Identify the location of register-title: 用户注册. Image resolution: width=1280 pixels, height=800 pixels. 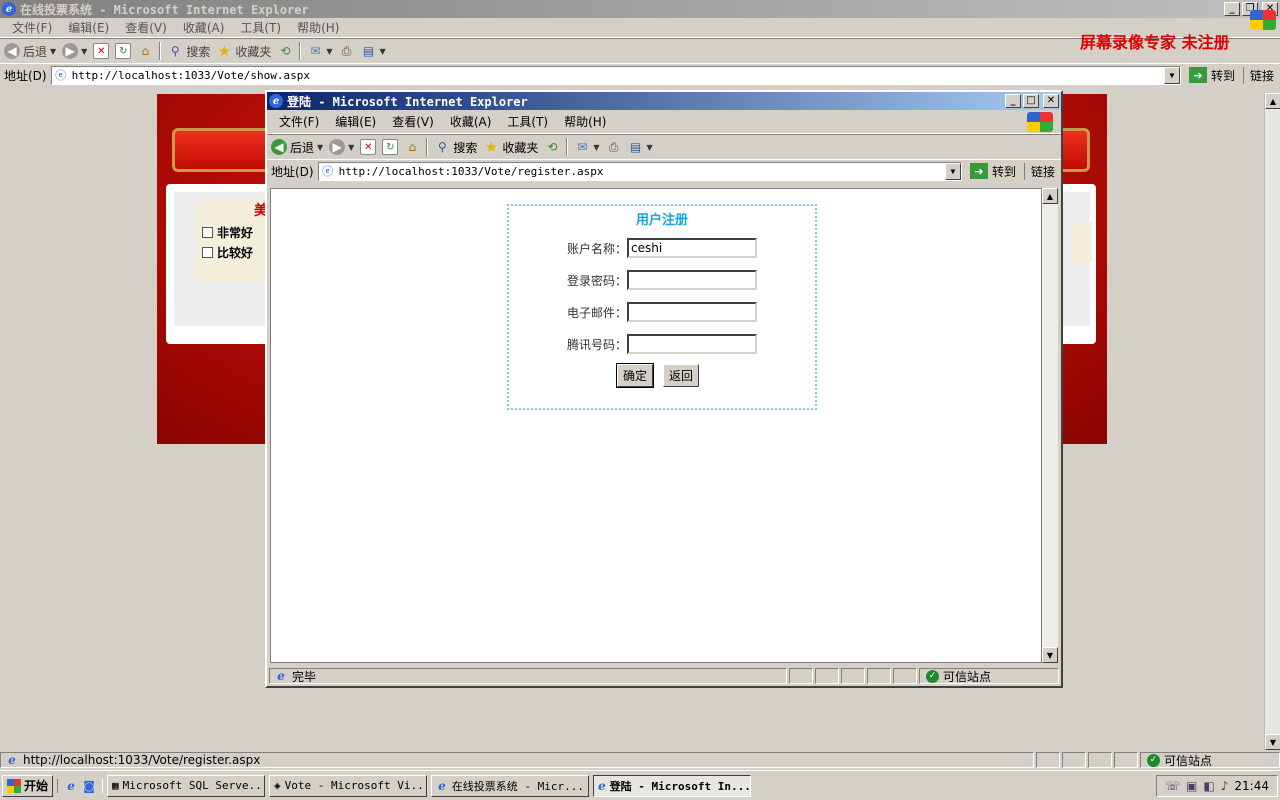
(661, 220).